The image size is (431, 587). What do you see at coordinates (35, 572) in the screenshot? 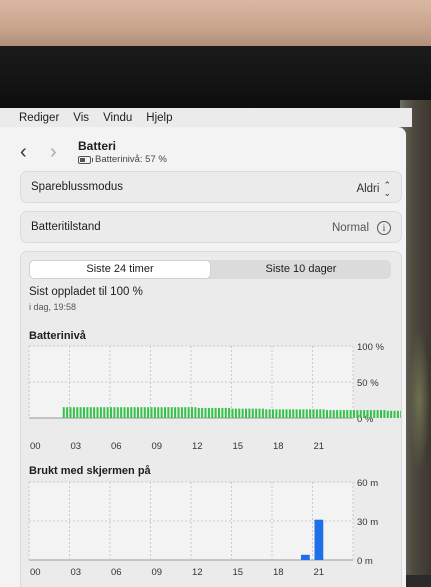
I see `x-tick-label: 00` at bounding box center [35, 572].